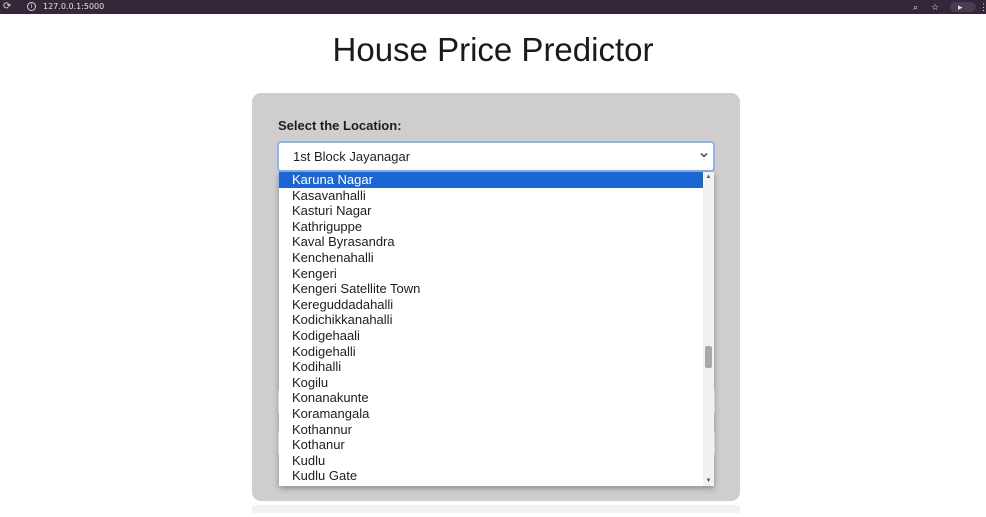  I want to click on bookmark-star-icon: ☆, so click(935, 7).